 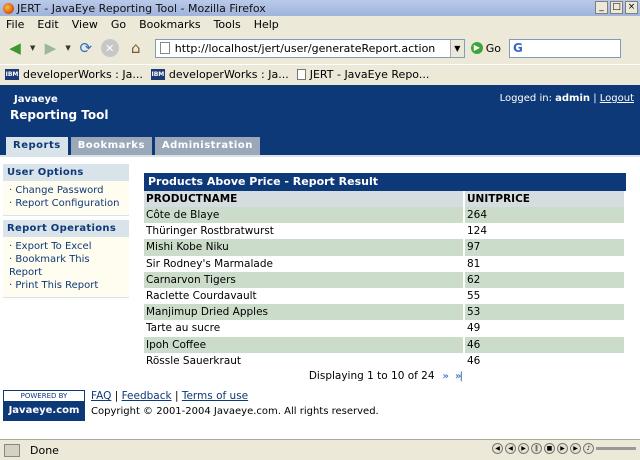 I want to click on report-configuration-link: · Report Configuration, so click(x=66, y=203).